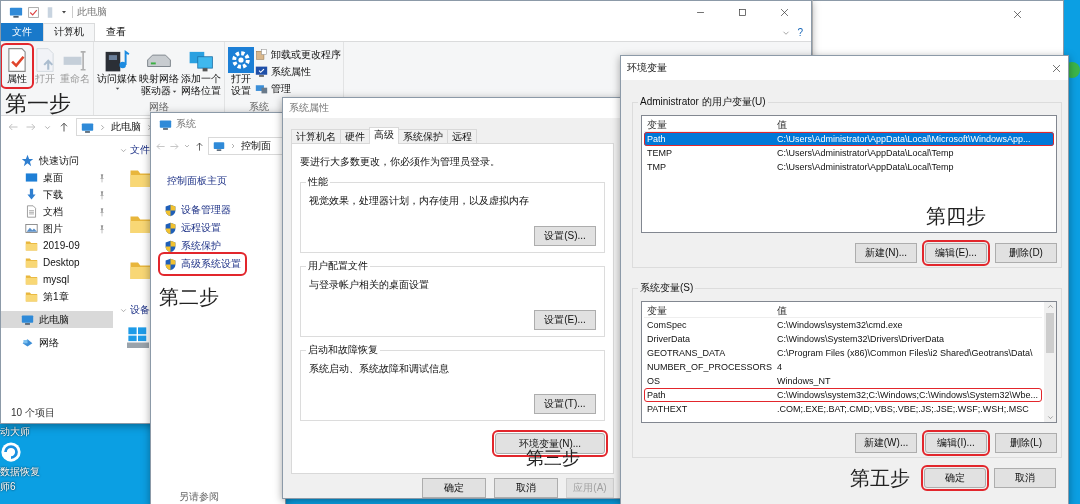  What do you see at coordinates (22, 32) in the screenshot?
I see `ribbon-tab: 文件` at bounding box center [22, 32].